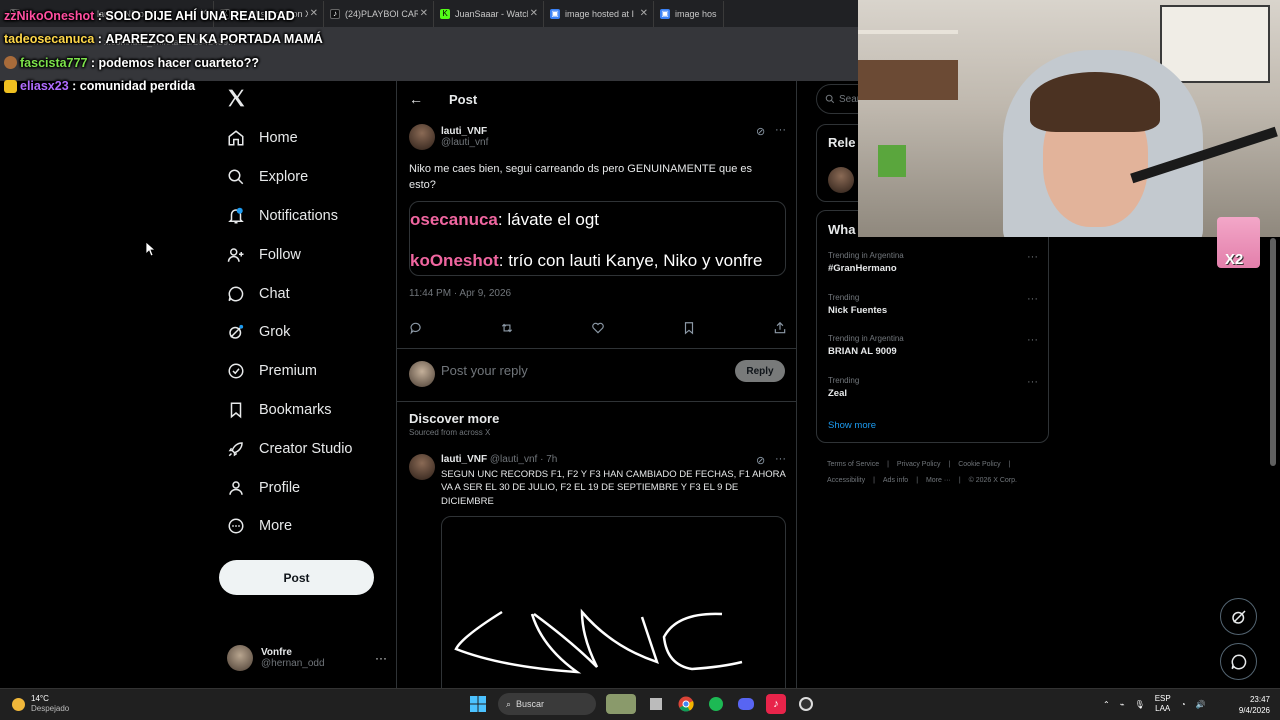 This screenshot has width=1280, height=720. What do you see at coordinates (460, 293) in the screenshot?
I see `post-timestamp: 11:44 PM · Apr 9, 2026` at bounding box center [460, 293].